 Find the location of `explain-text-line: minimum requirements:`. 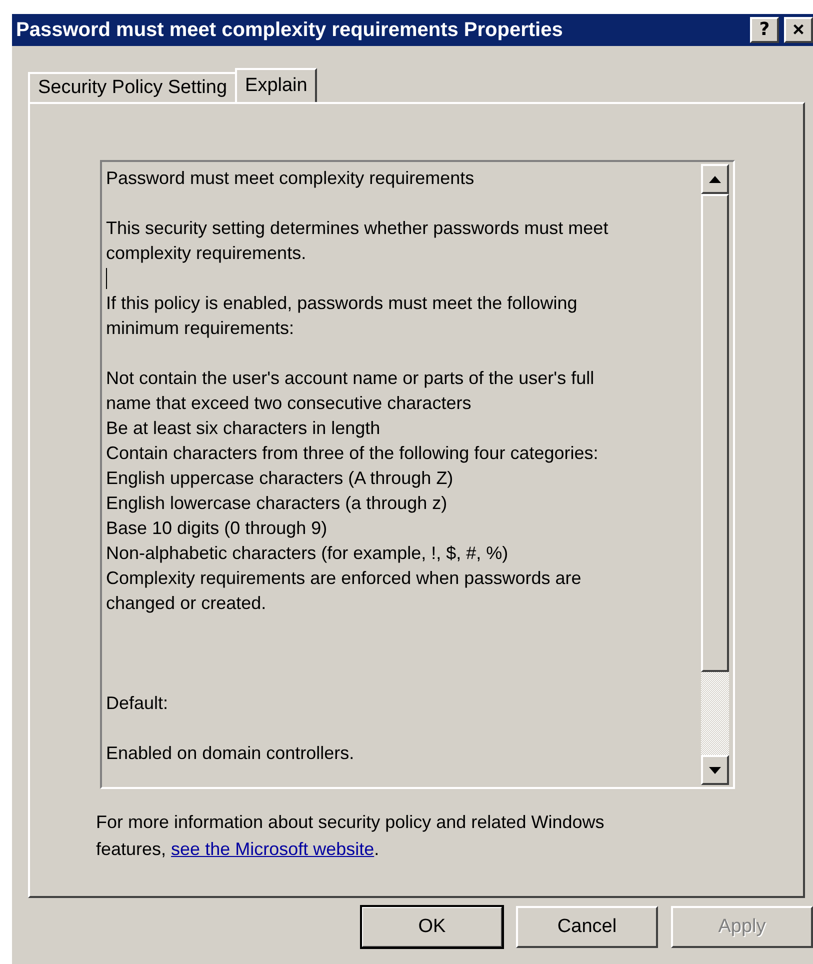

explain-text-line: minimum requirements: is located at coordinates (201, 328).